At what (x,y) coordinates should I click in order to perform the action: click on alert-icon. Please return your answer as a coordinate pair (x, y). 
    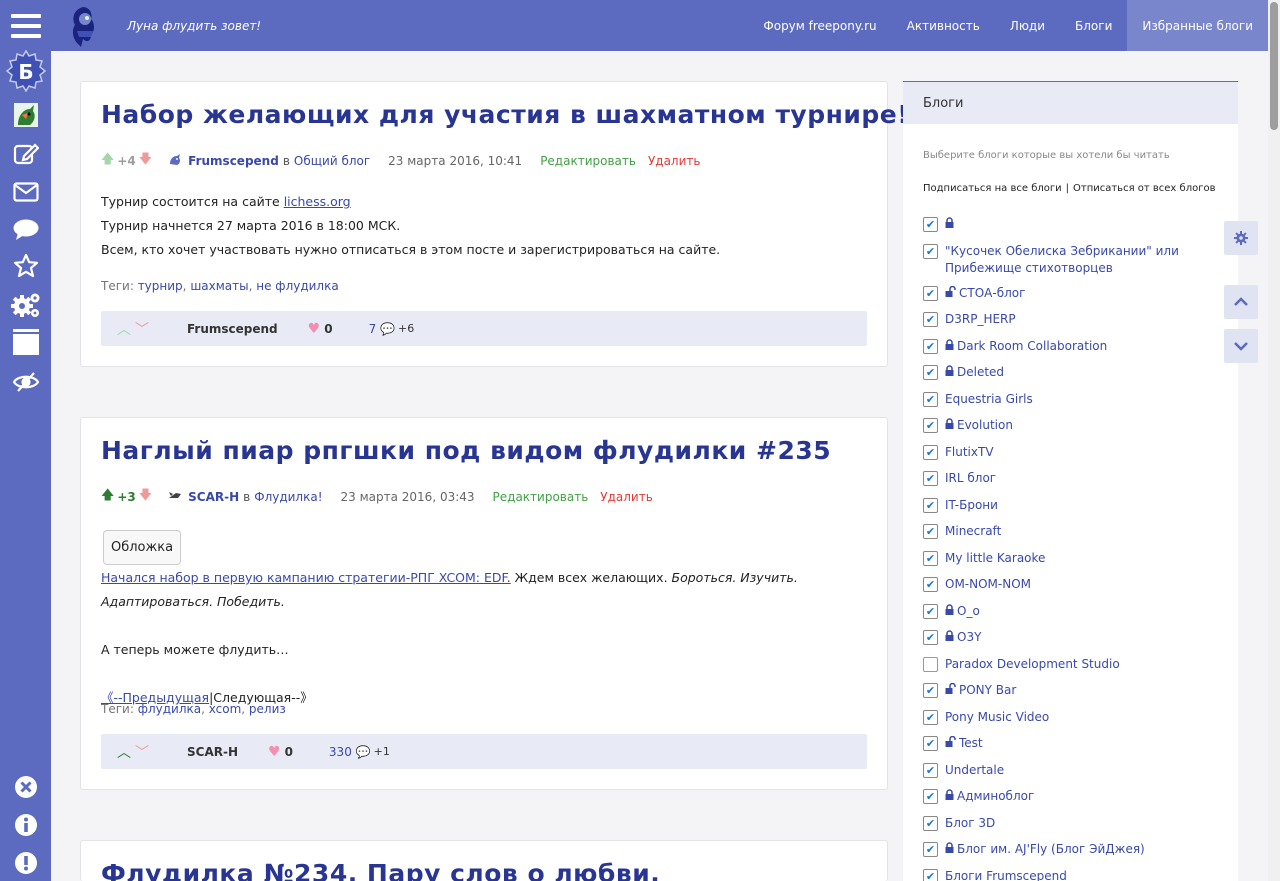
    Looking at the image, I should click on (25, 863).